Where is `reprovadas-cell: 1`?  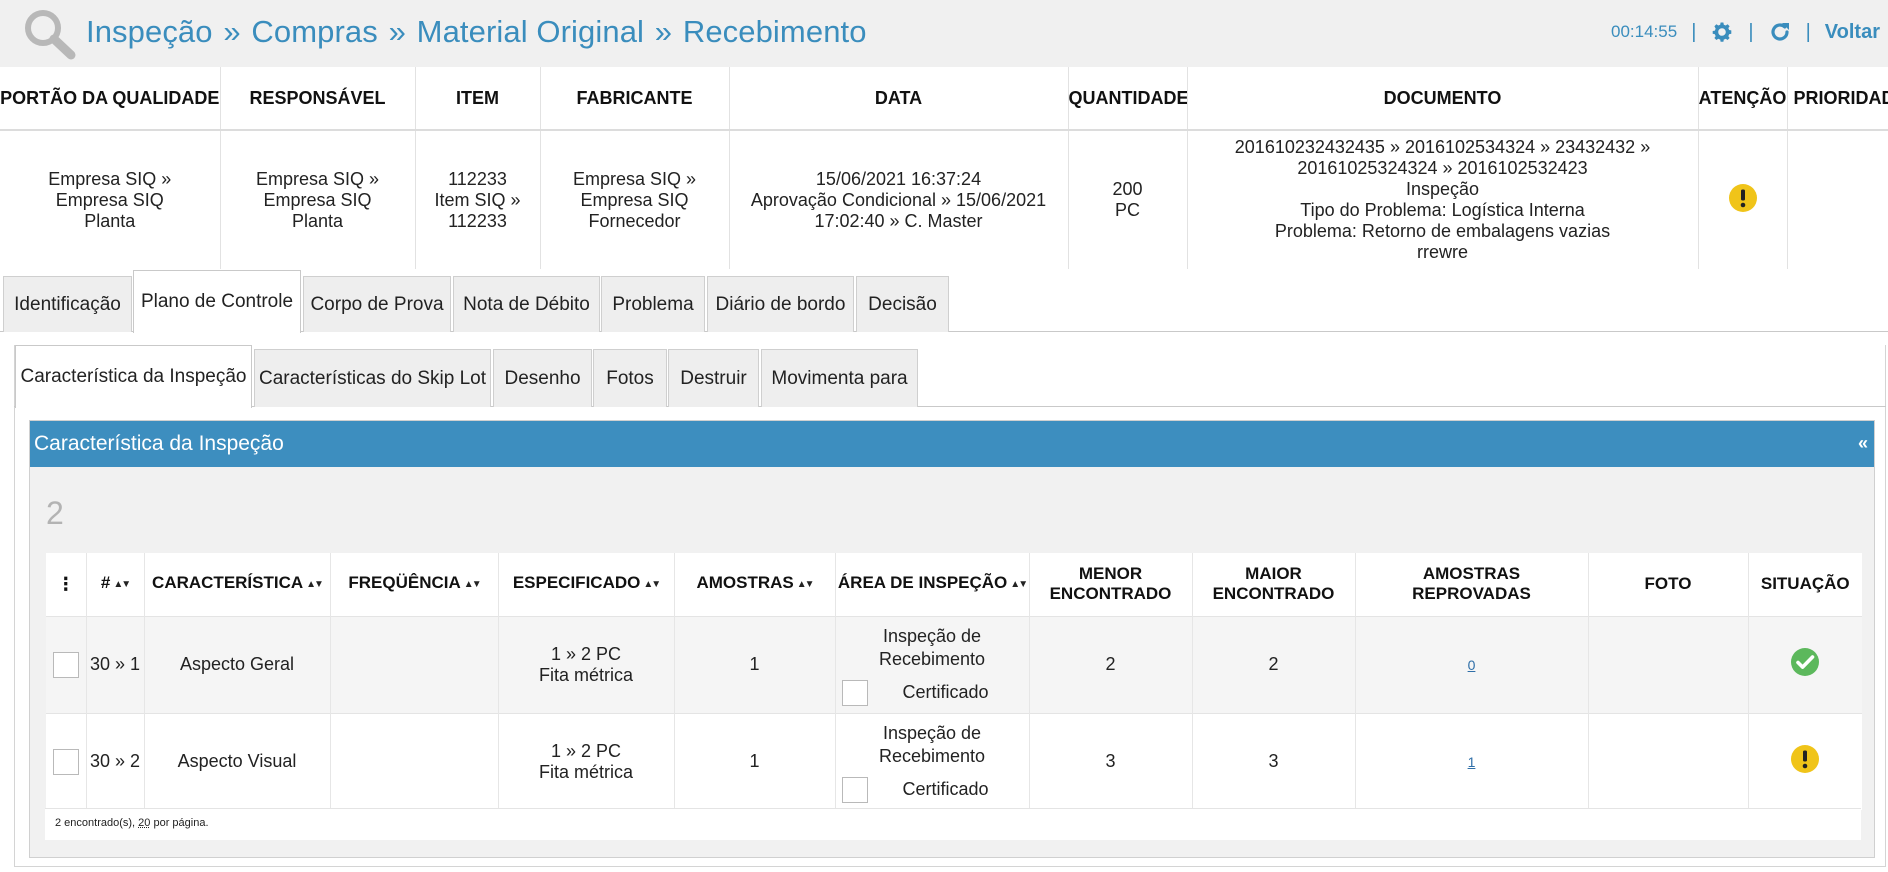
reprovadas-cell: 1 is located at coordinates (1472, 761).